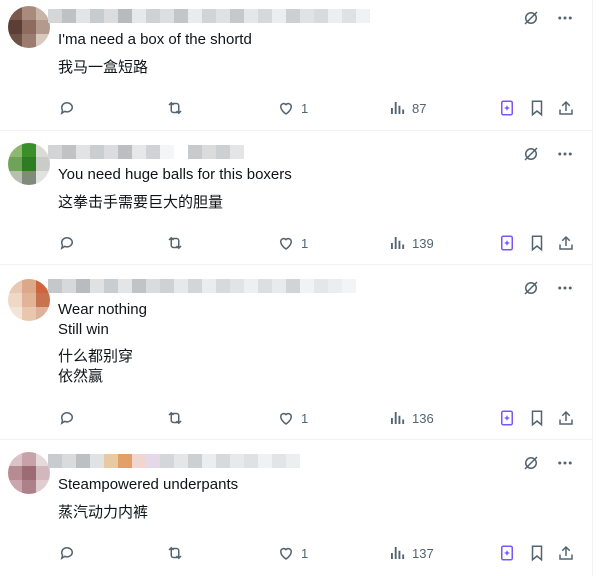 The height and width of the screenshot is (576, 599). Describe the element at coordinates (411, 243) in the screenshot. I see `views-button: 139` at that location.